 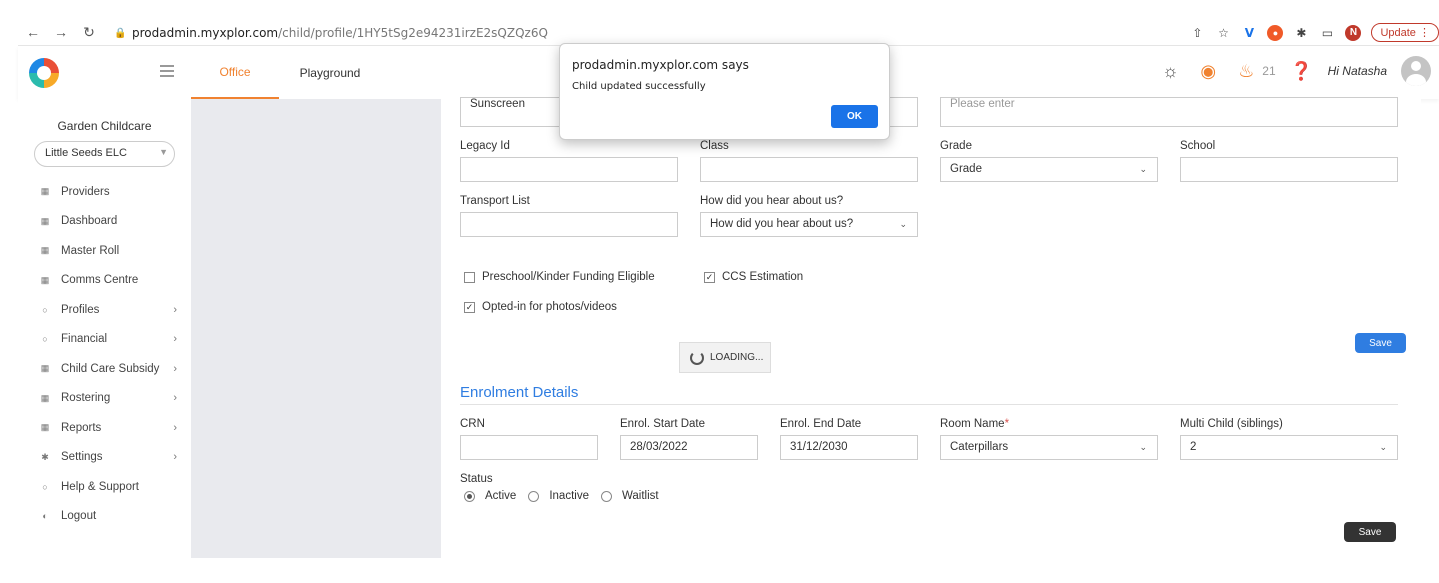 What do you see at coordinates (966, 169) in the screenshot?
I see `grade-select-value: Grade` at bounding box center [966, 169].